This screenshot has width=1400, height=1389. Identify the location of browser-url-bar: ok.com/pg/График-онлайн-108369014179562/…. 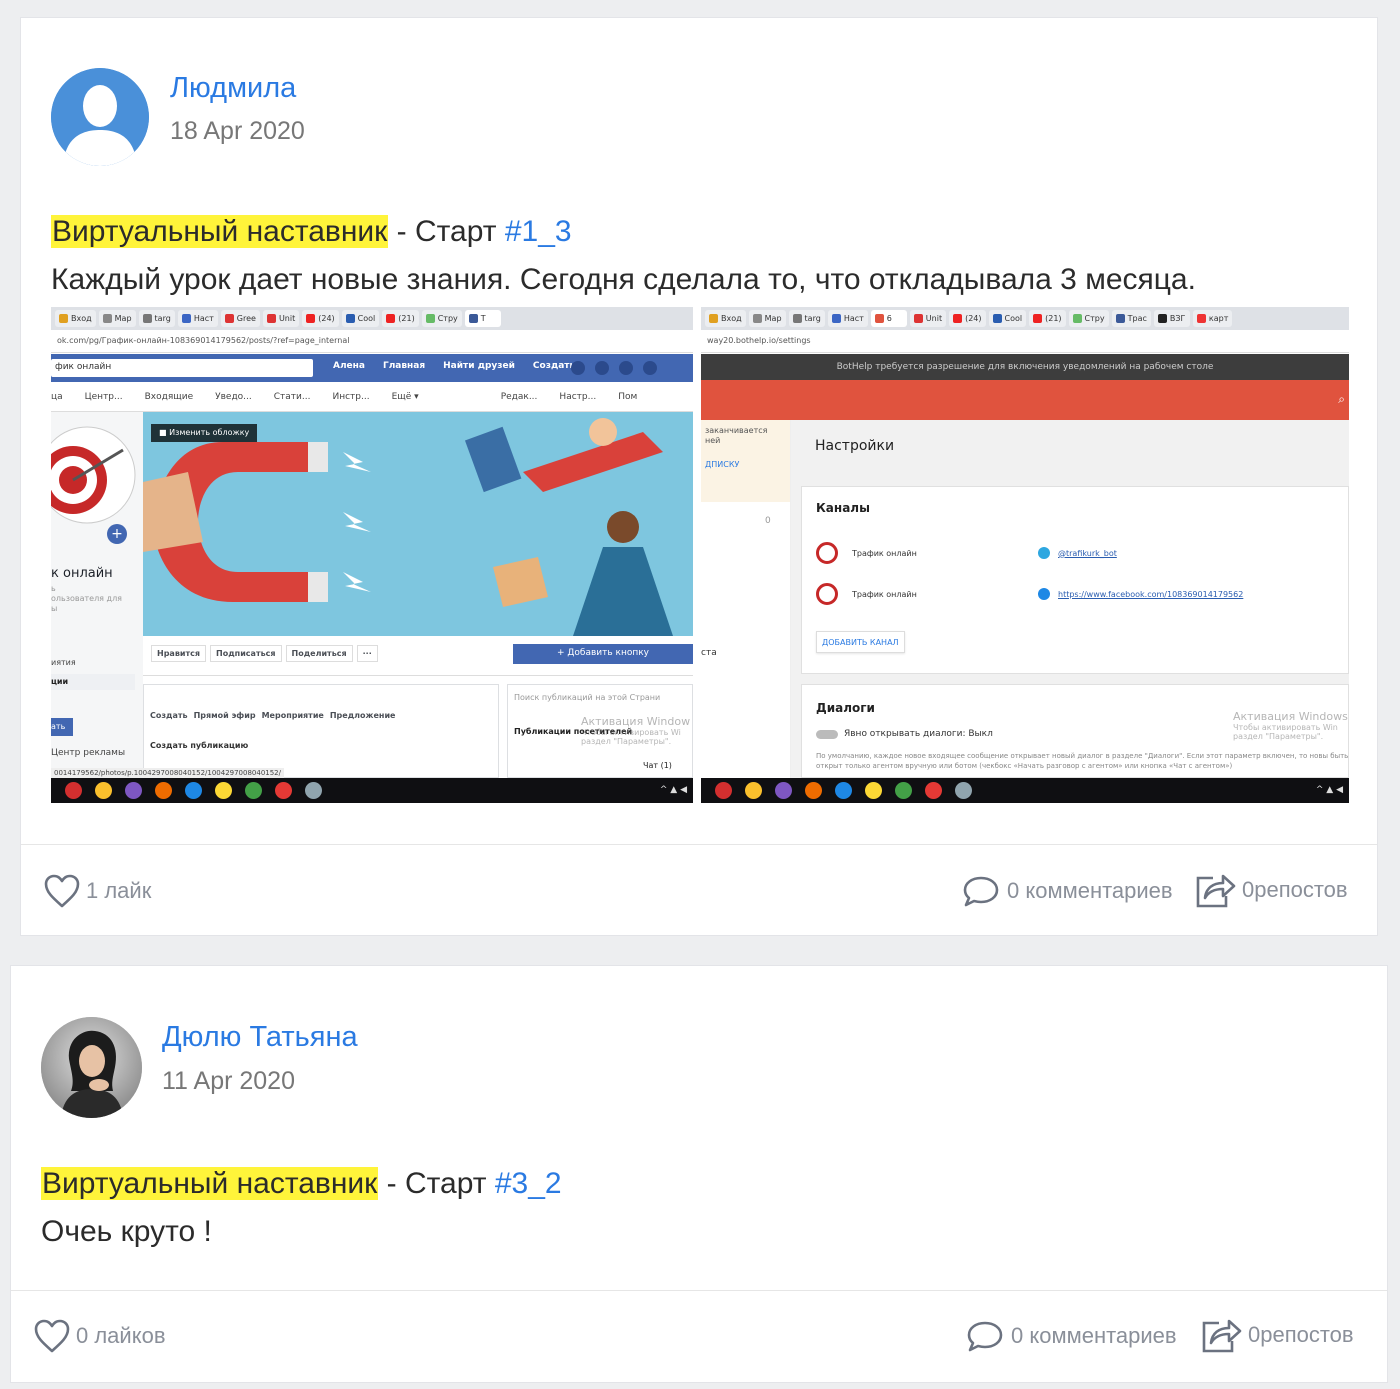
(372, 341).